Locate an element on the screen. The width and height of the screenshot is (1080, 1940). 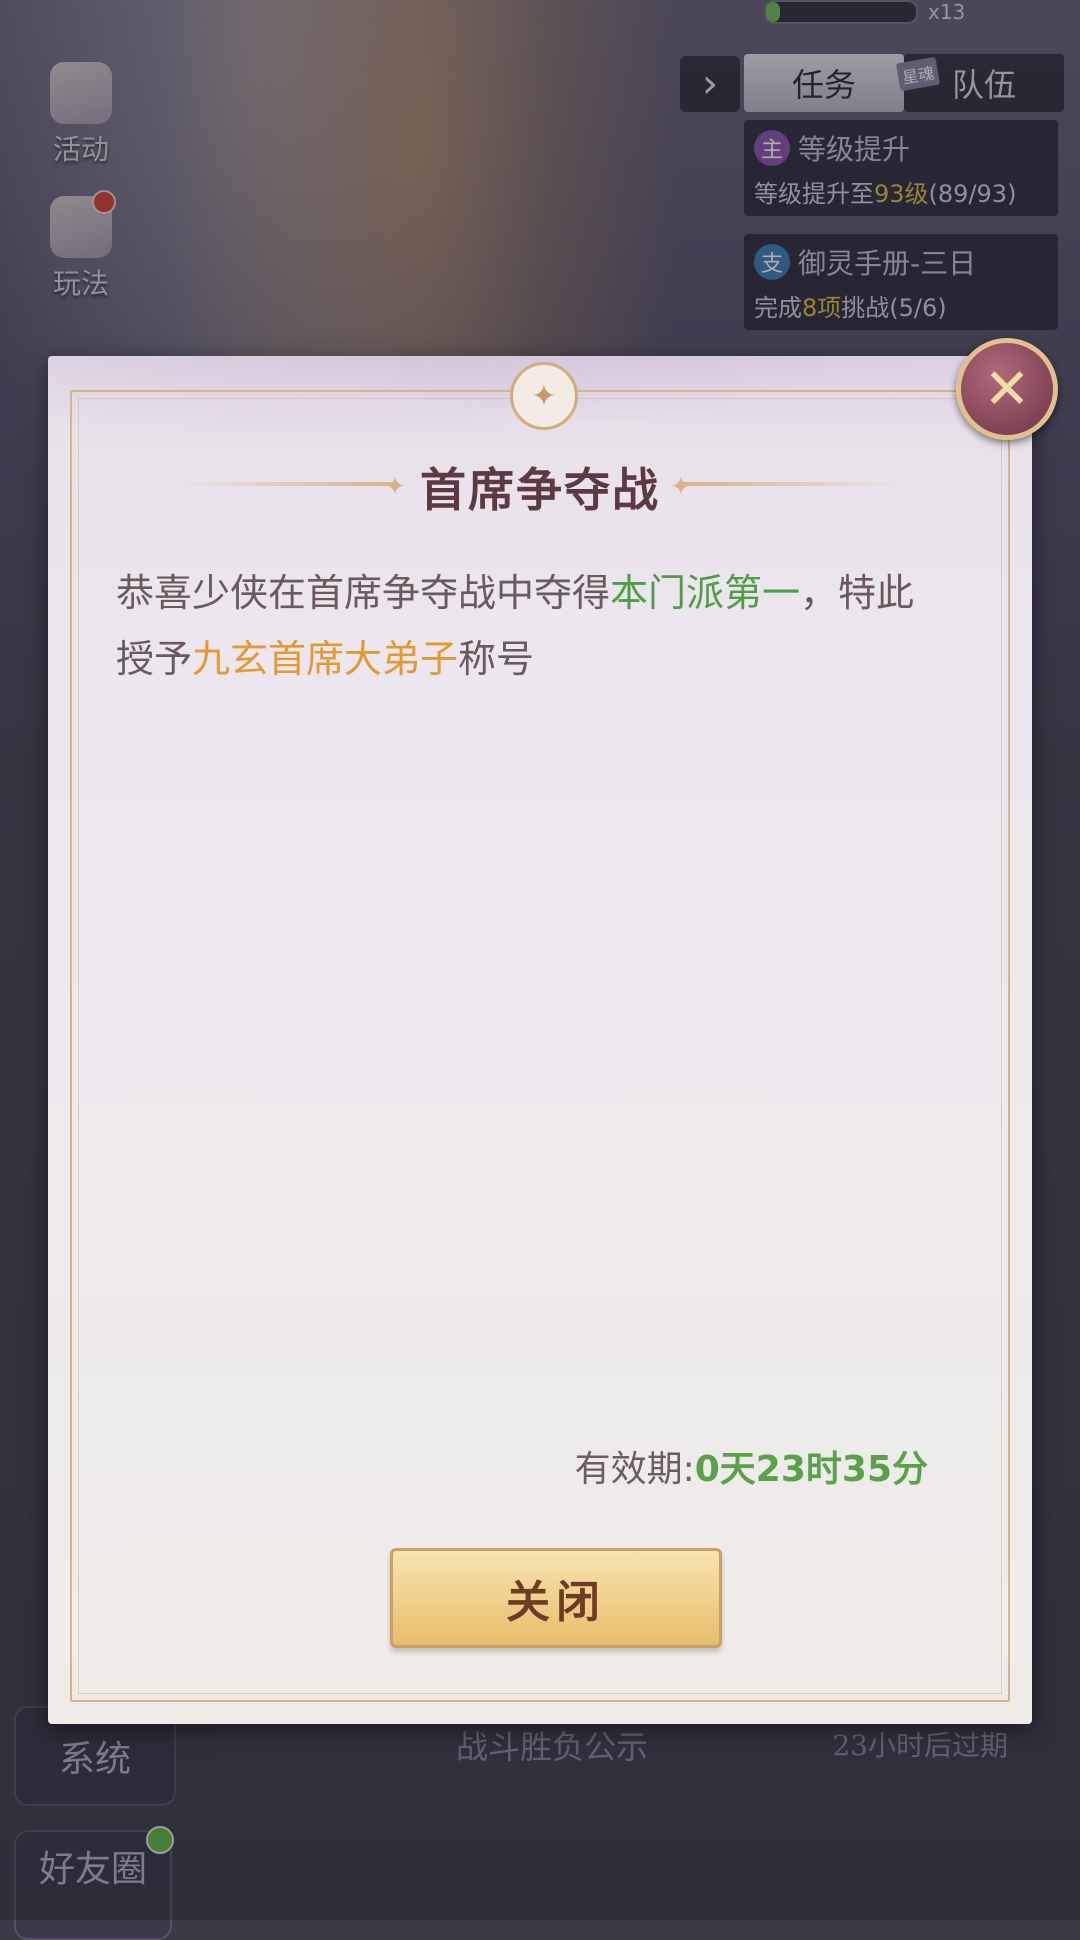
validity-period: 有效期:0天23时35分 is located at coordinates (751, 1466).